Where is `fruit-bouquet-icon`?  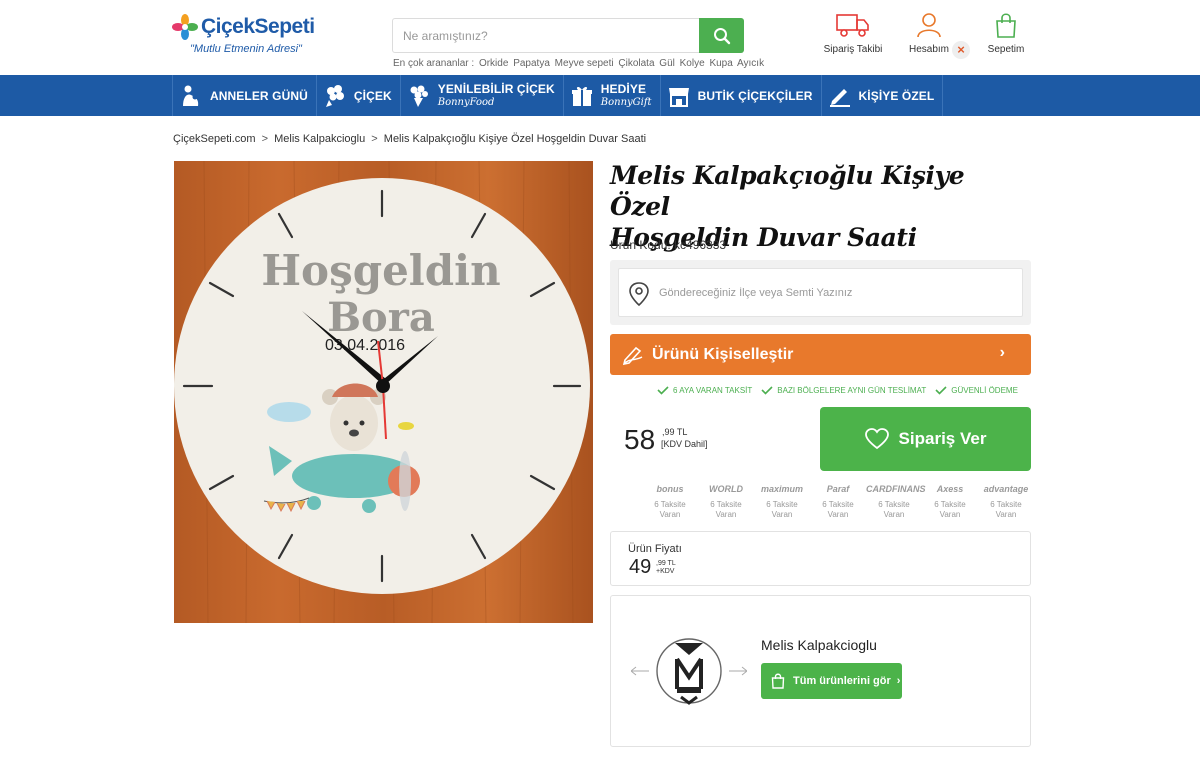
fruit-bouquet-icon is located at coordinates (419, 96).